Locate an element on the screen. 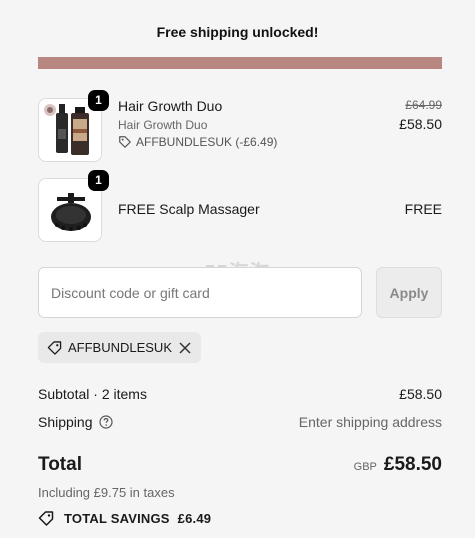 The width and height of the screenshot is (475, 538). subtotal-value: £58.50 is located at coordinates (420, 394).